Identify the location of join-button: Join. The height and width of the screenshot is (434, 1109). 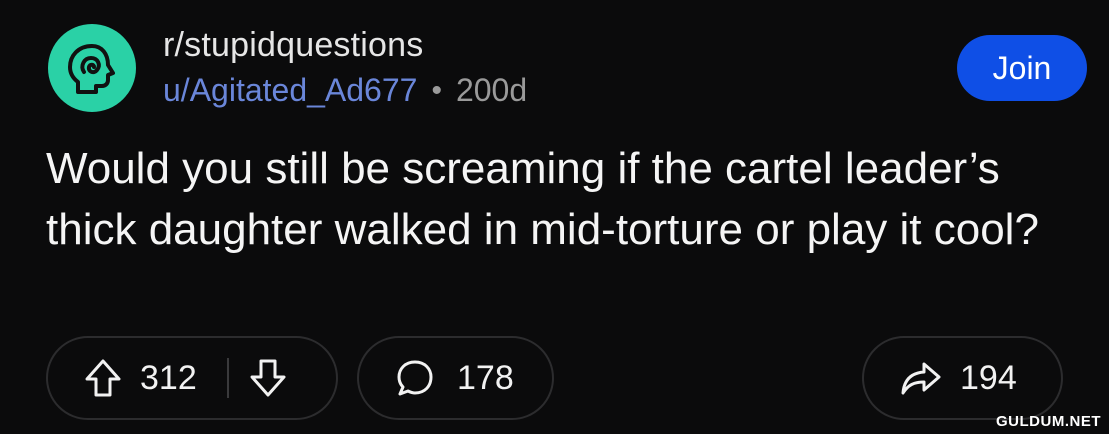
(1022, 68).